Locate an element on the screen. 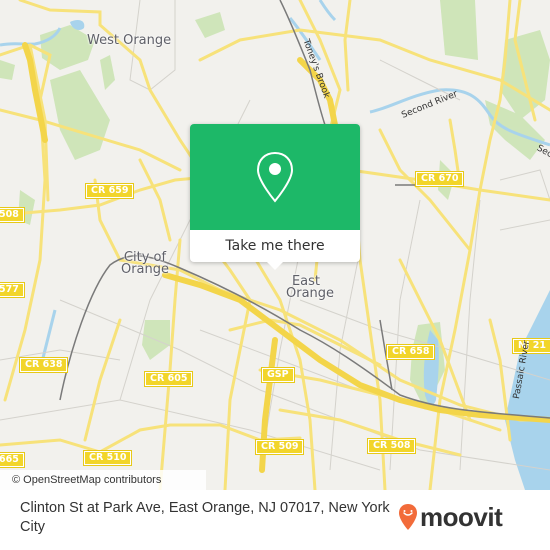 This screenshot has height=550, width=550. route-shield-cr659: CR 659 is located at coordinates (109, 191).